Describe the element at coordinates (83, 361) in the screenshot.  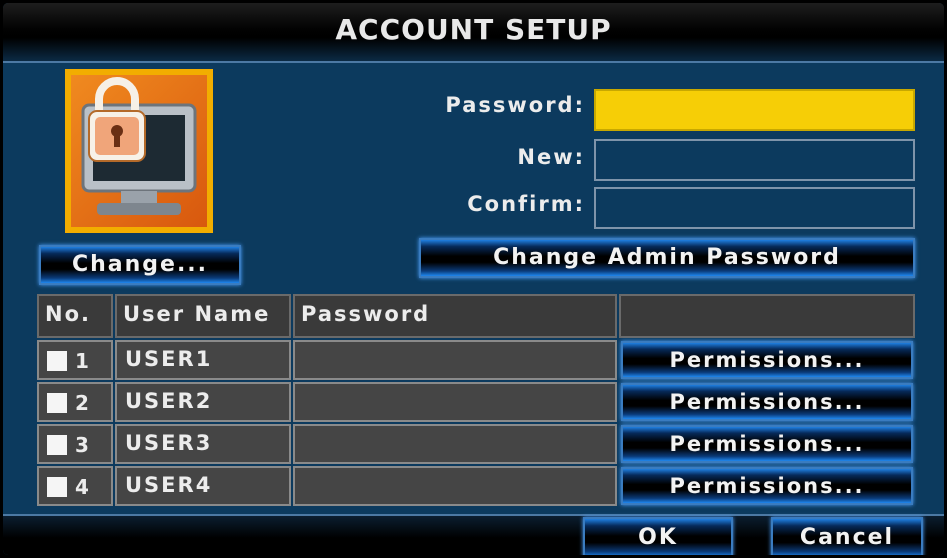
I see `row-number: 1` at that location.